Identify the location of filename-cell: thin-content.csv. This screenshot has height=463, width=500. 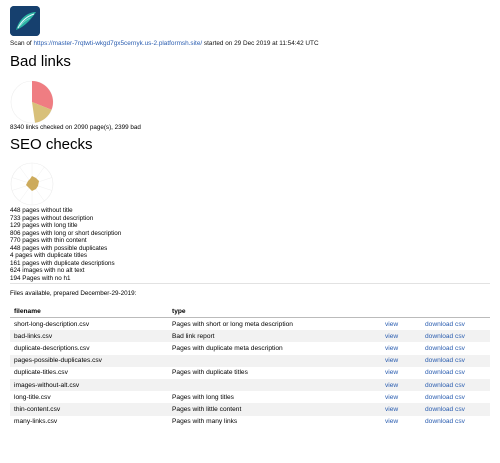
(89, 409).